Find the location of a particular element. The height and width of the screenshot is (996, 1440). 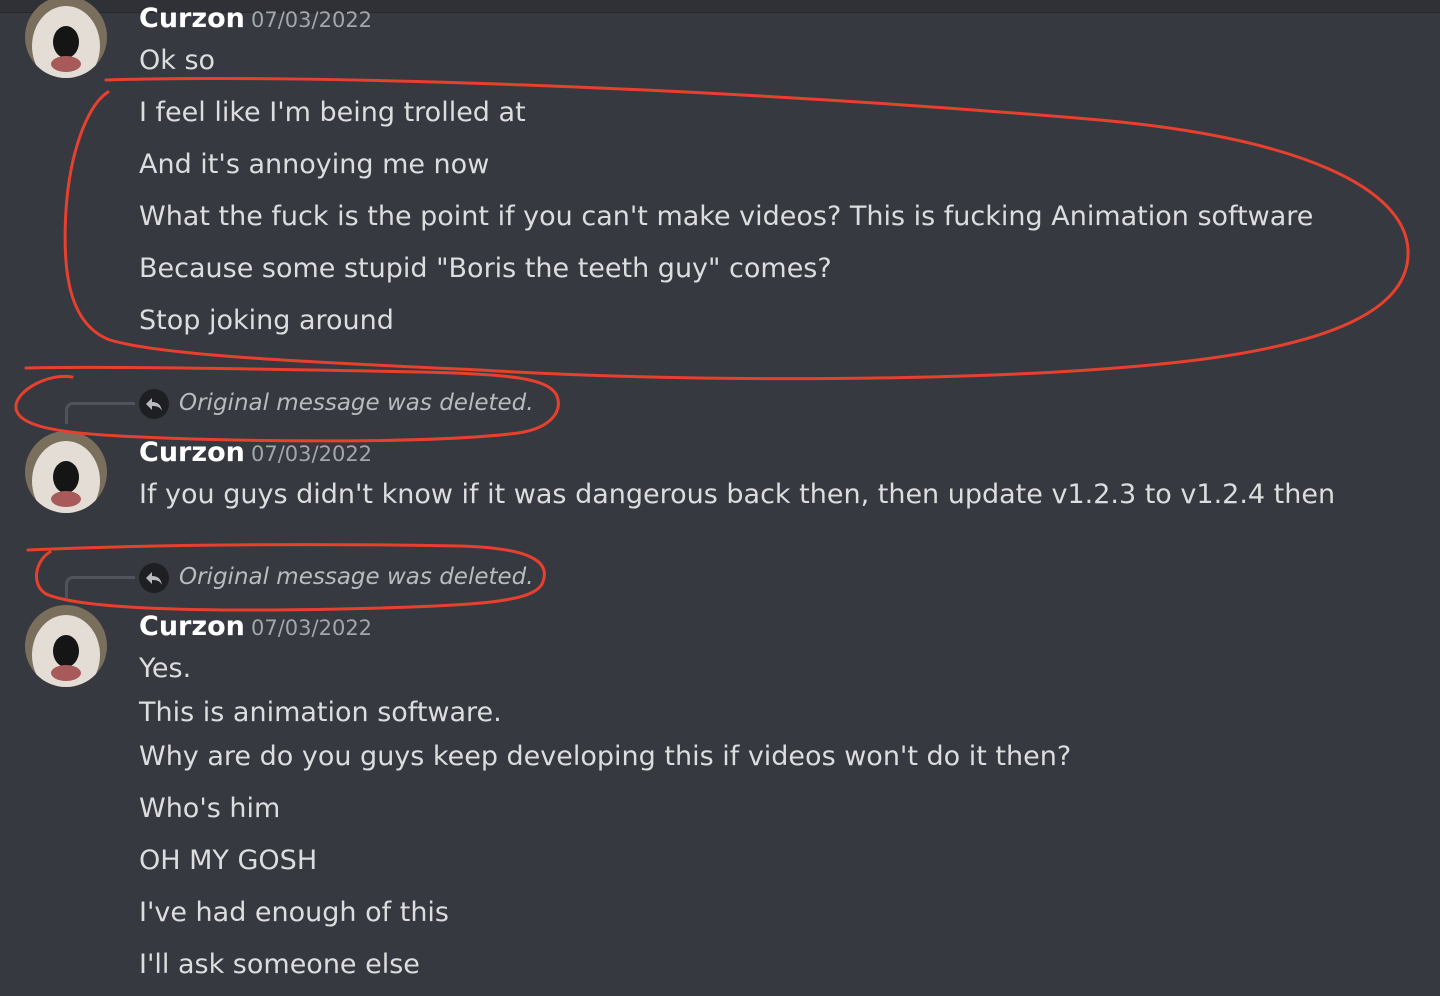

message-line: I'll ask someone else is located at coordinates (279, 964).